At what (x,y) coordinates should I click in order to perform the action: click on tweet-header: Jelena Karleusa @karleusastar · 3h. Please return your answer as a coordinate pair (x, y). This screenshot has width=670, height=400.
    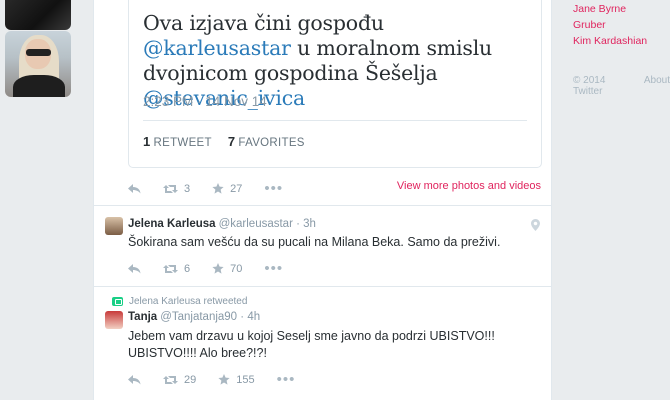
    Looking at the image, I should click on (222, 224).